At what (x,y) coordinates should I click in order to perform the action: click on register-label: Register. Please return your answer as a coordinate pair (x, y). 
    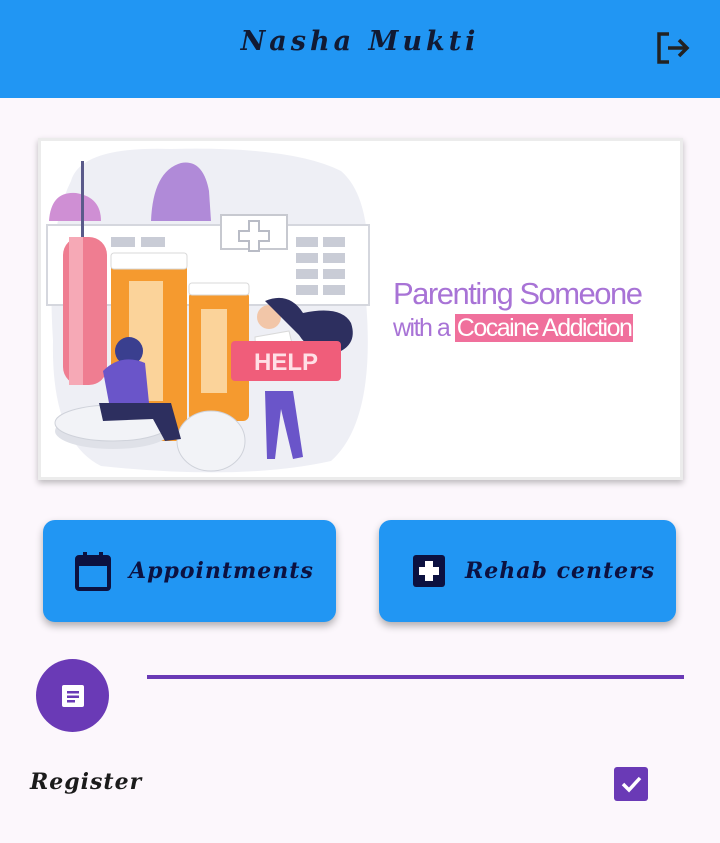
    Looking at the image, I should click on (86, 782).